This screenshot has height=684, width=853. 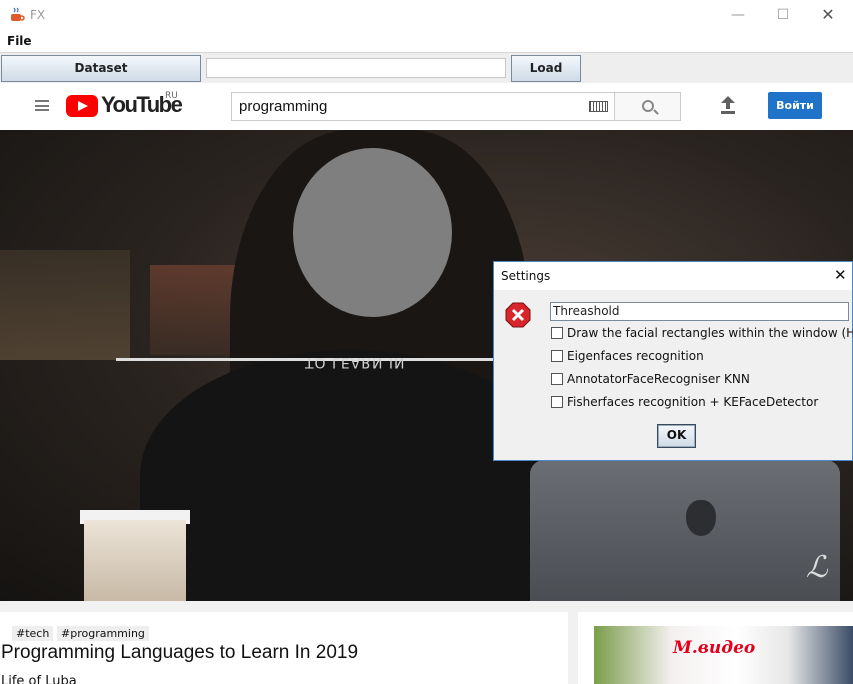 I want to click on search-icon, so click(x=648, y=106).